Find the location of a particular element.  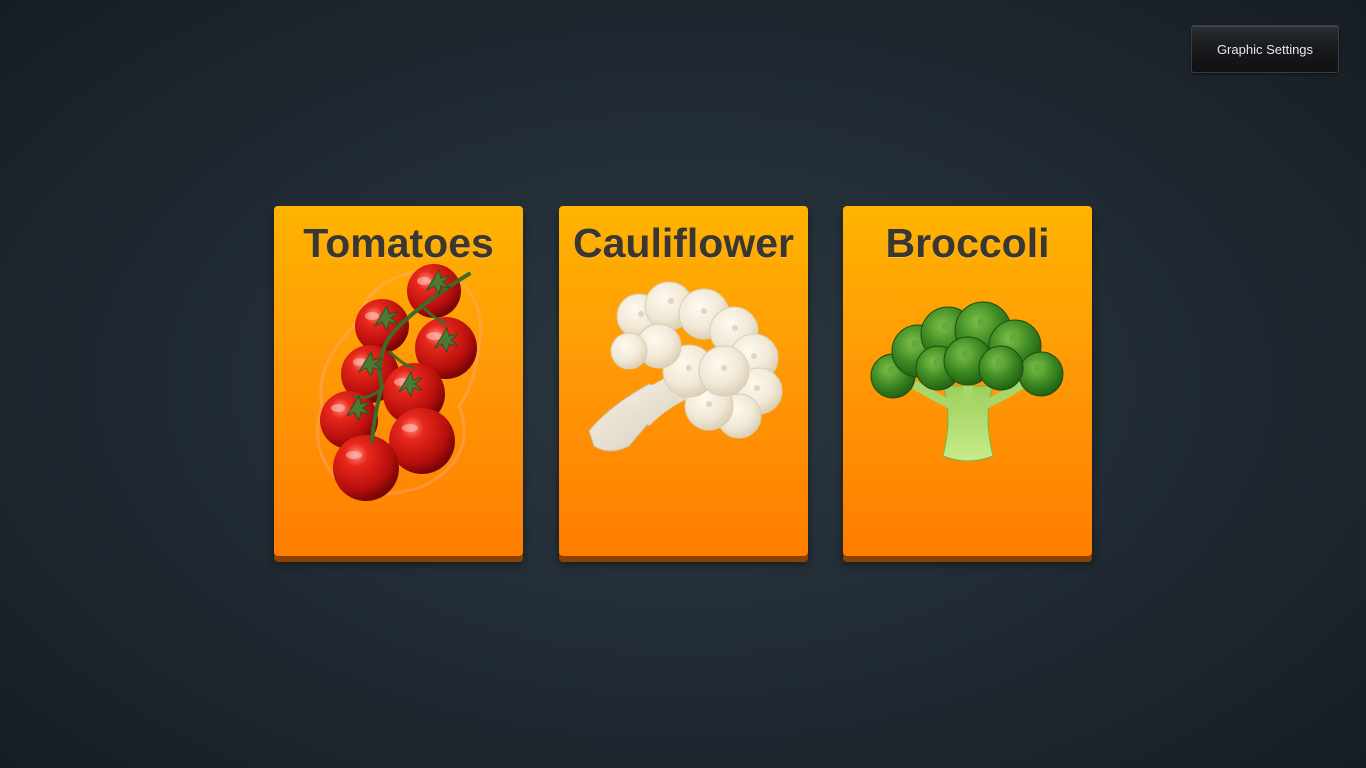

card-tomatoes: Tomatoes is located at coordinates (398, 381).